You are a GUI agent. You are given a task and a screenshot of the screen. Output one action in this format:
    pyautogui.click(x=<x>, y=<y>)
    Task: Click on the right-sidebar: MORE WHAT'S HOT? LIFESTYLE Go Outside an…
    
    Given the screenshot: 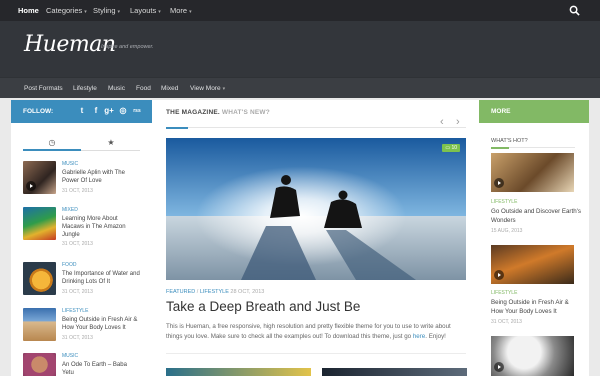 What is the action you would take?
    pyautogui.click(x=534, y=238)
    